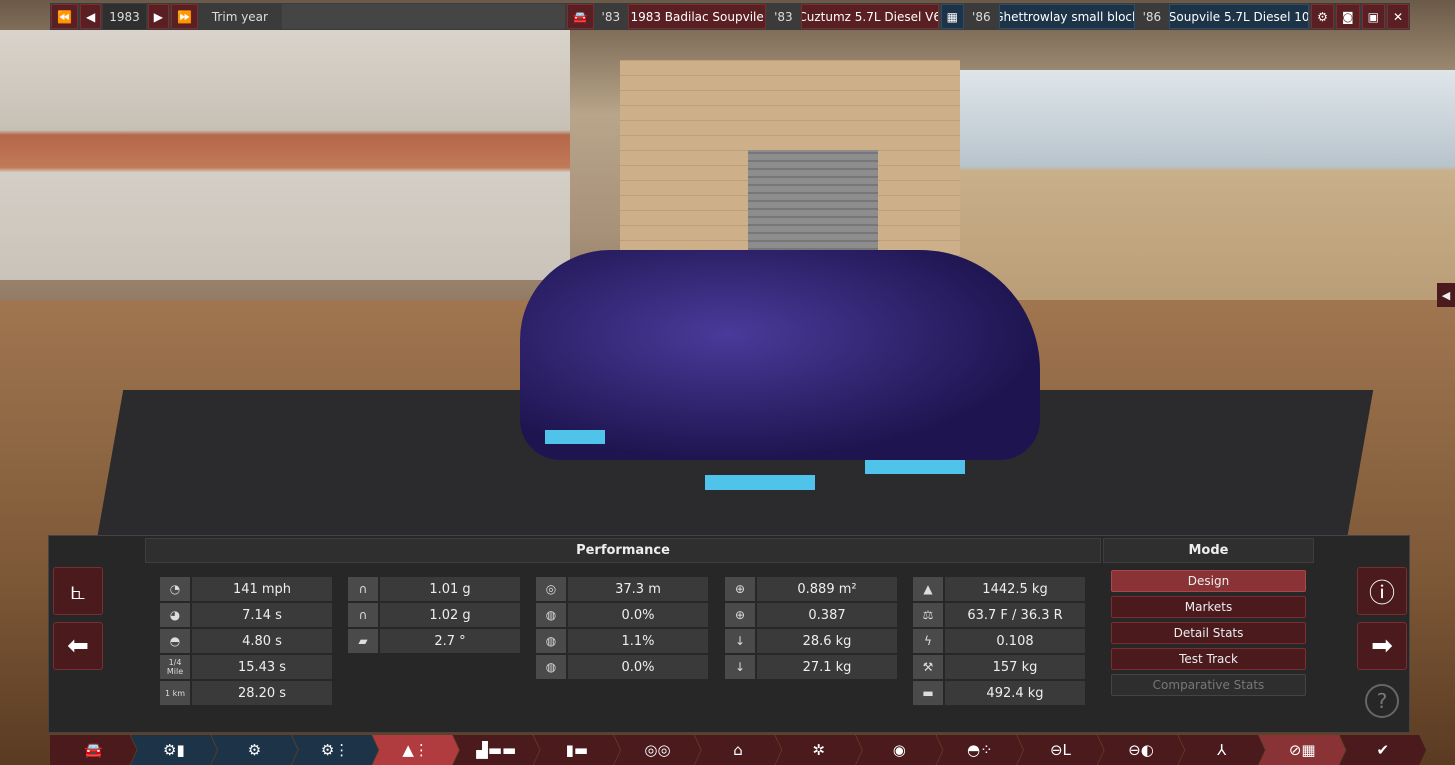  I want to click on brake-fade-steering-icon: ◍, so click(551, 615).